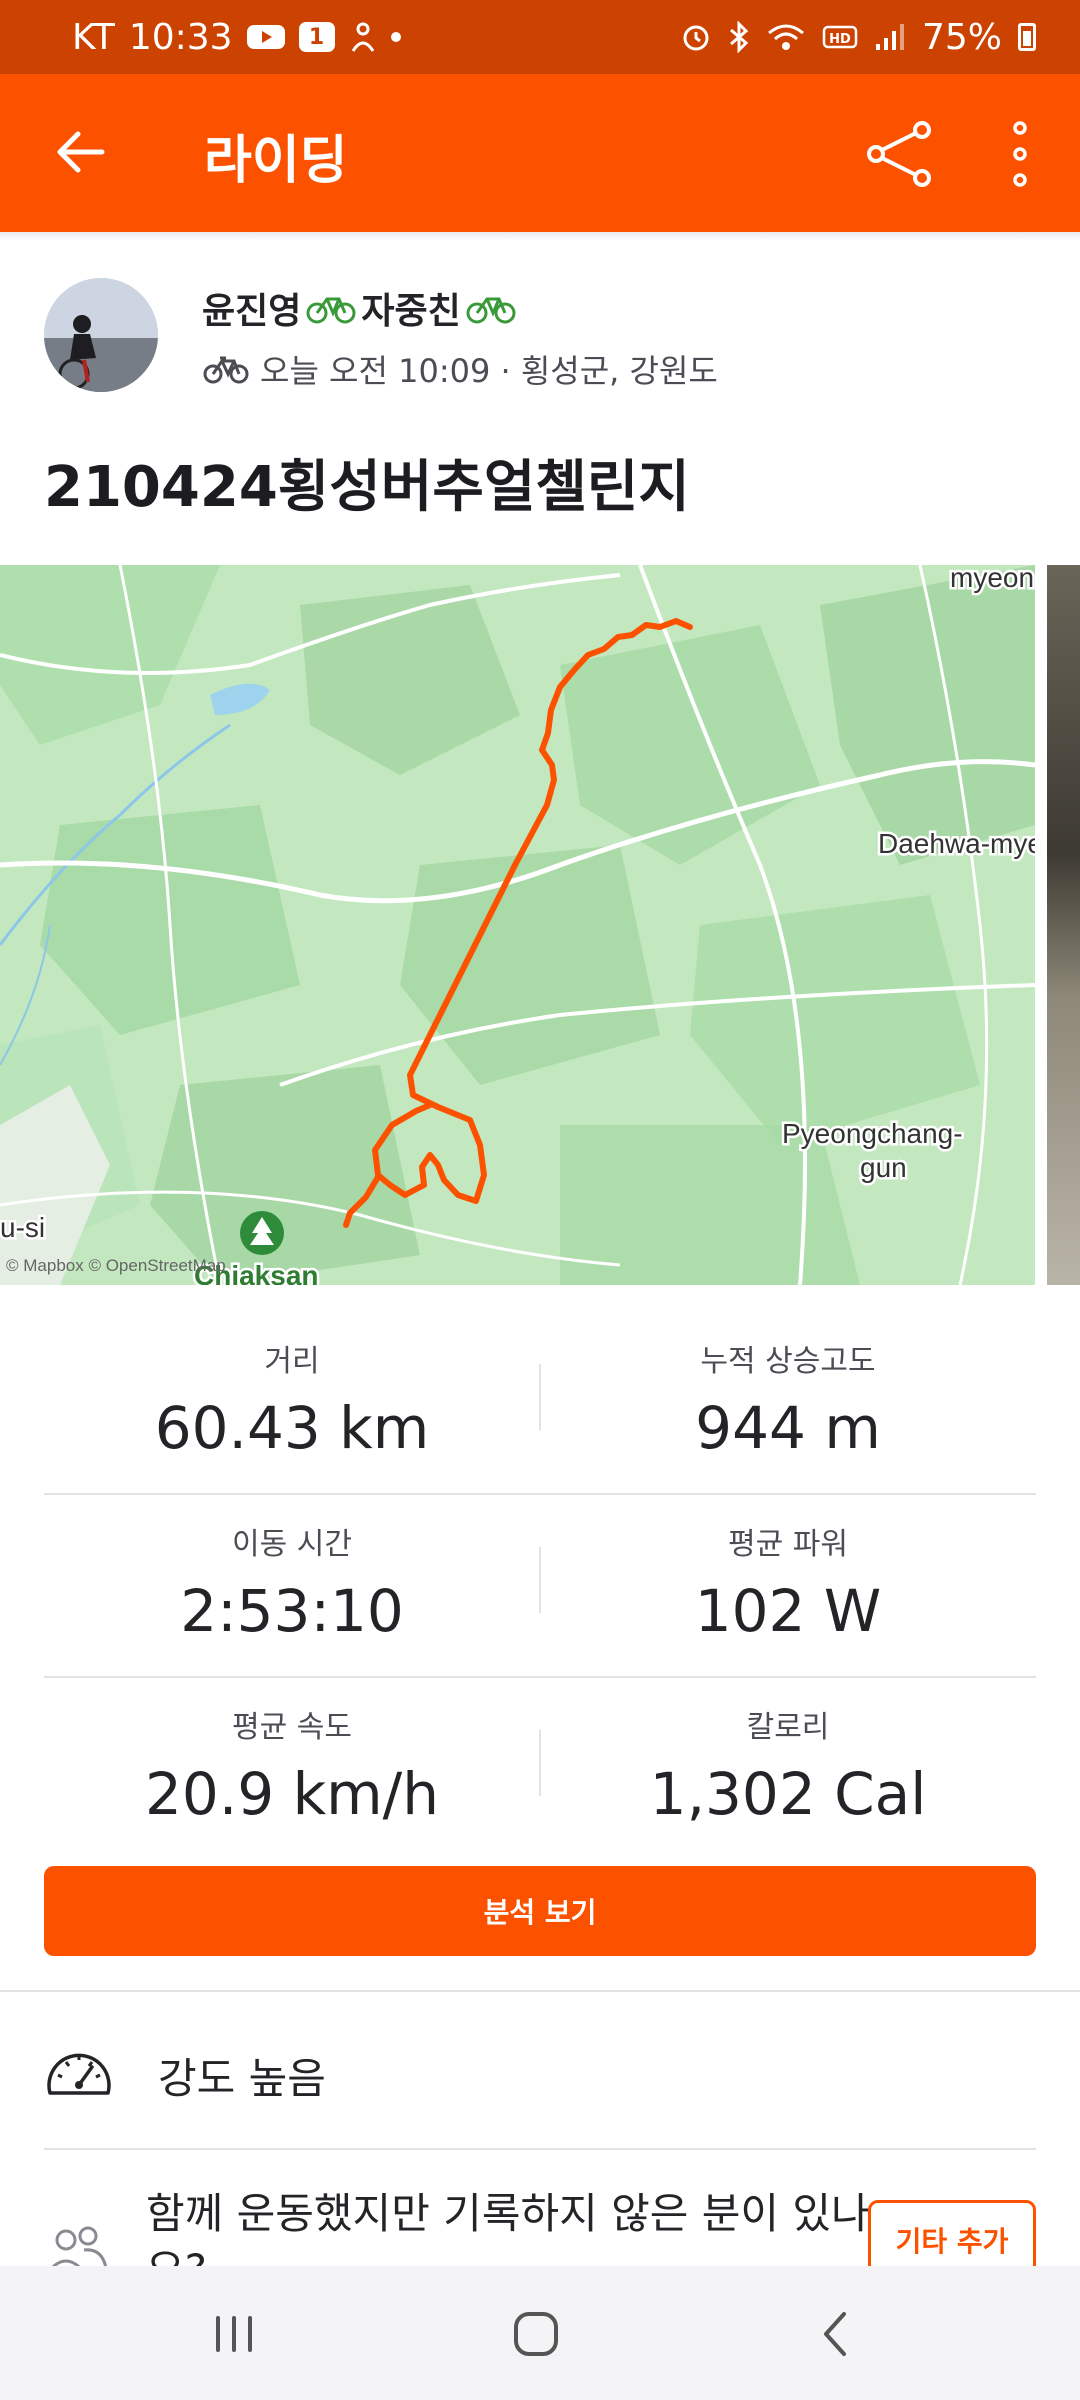  What do you see at coordinates (956, 843) in the screenshot?
I see `map-label-daehwa: Daehwa-myeo` at bounding box center [956, 843].